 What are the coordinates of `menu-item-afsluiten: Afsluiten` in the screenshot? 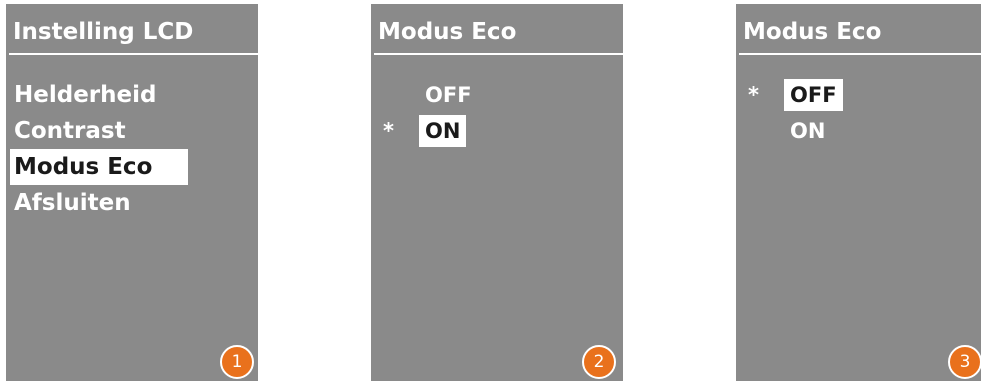 It's located at (99, 203).